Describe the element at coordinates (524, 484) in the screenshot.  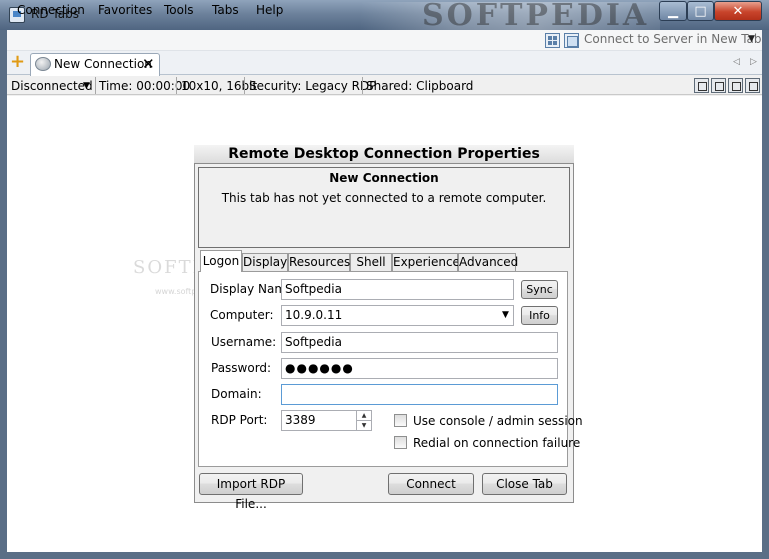
I see `close-tab-button: Close Tab` at that location.